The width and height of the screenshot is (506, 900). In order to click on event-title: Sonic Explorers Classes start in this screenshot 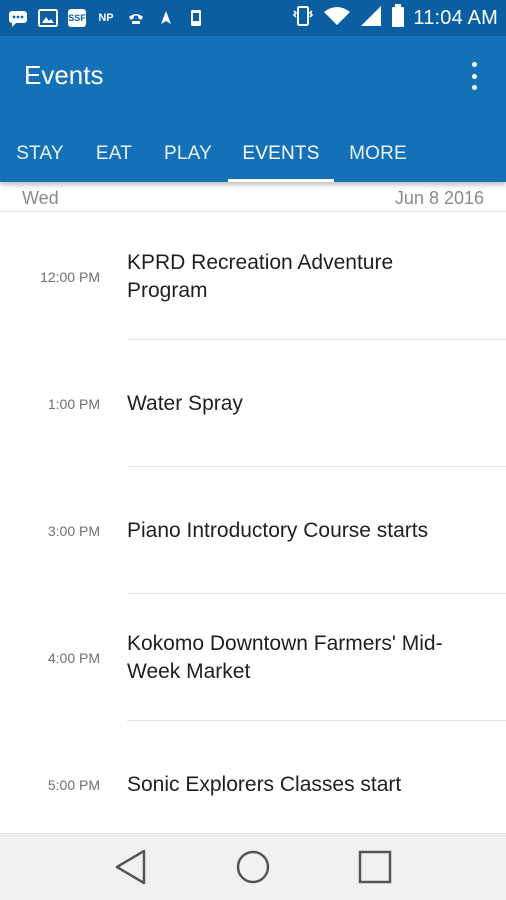, I will do `click(264, 784)`.